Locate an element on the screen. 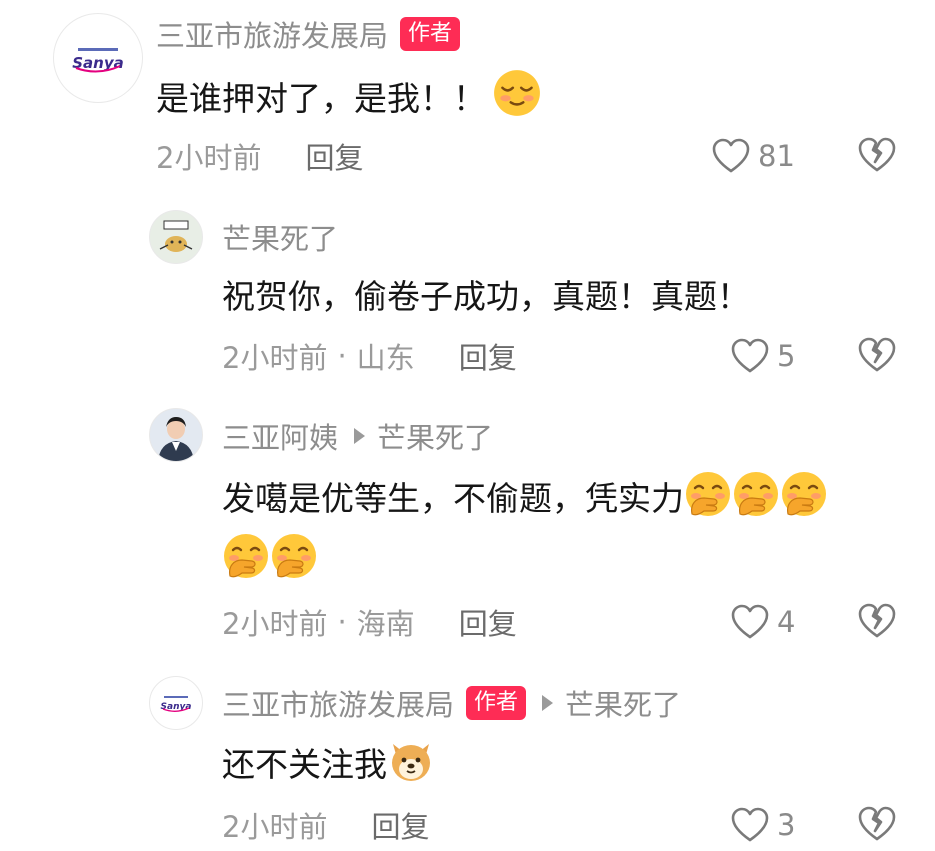 This screenshot has height=851, width=935. sanya-logo-text: Sanya is located at coordinates (176, 707).